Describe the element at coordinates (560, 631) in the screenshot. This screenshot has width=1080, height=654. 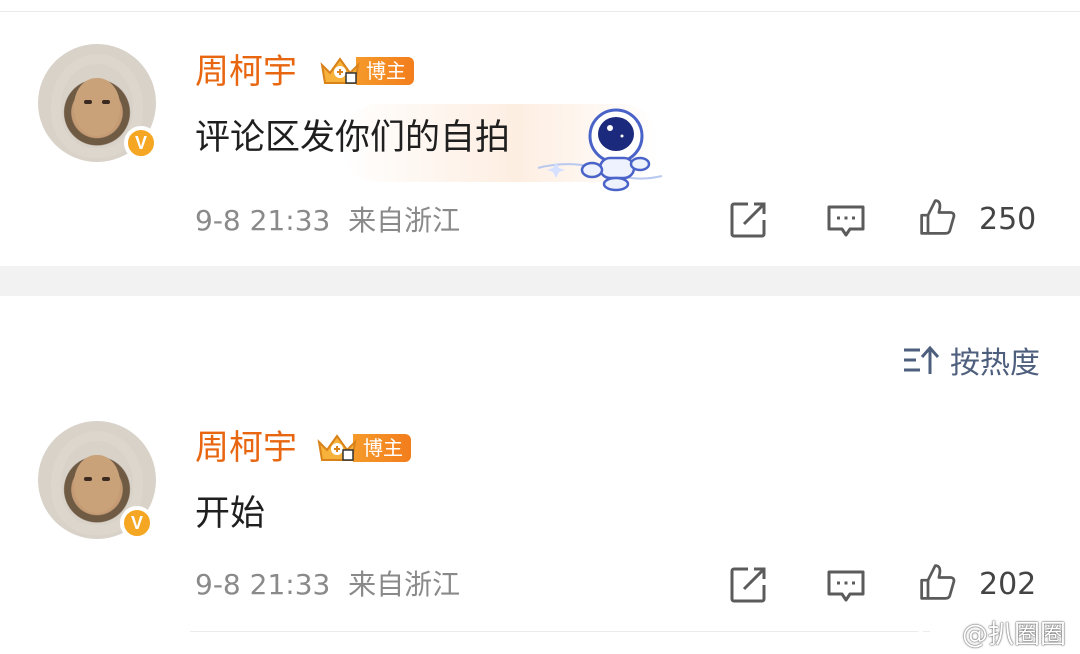
I see `bottom-divider` at that location.